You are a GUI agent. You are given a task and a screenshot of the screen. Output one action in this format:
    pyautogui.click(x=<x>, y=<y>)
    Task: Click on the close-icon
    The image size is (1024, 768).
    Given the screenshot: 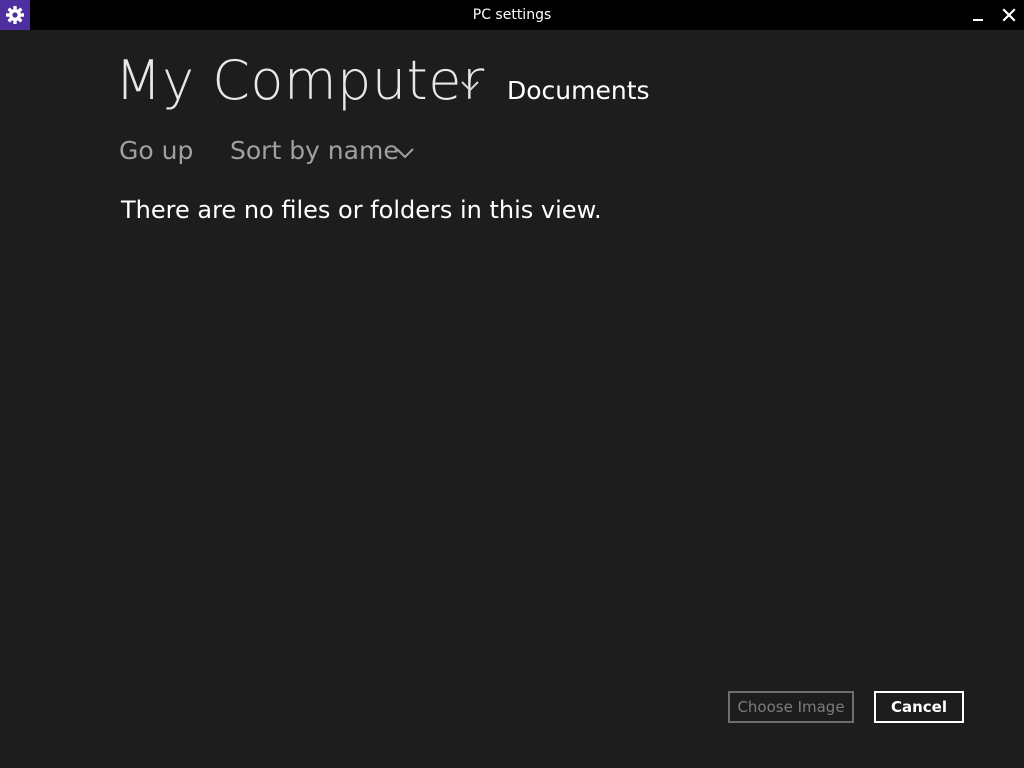 What is the action you would take?
    pyautogui.click(x=1009, y=15)
    